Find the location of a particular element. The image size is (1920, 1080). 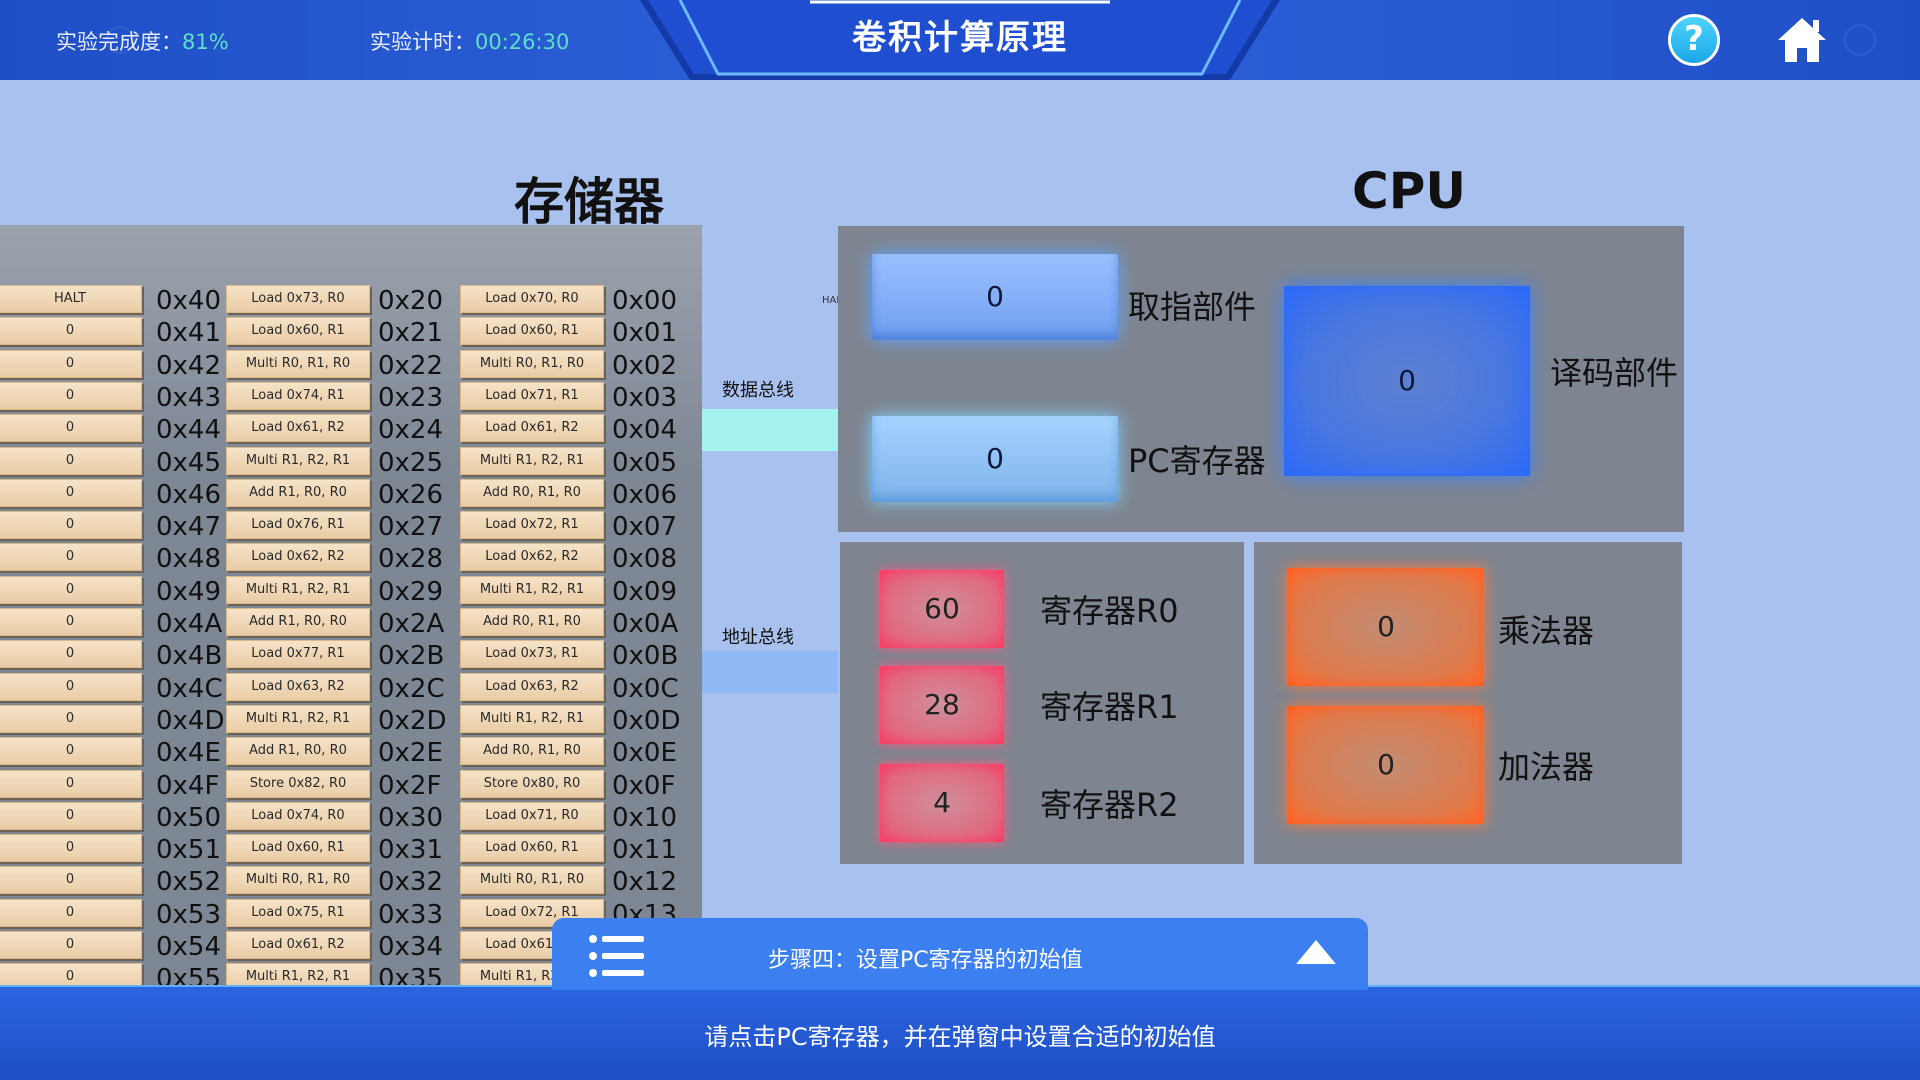

memory-cell: Load 0x71, R0 is located at coordinates (532, 815).